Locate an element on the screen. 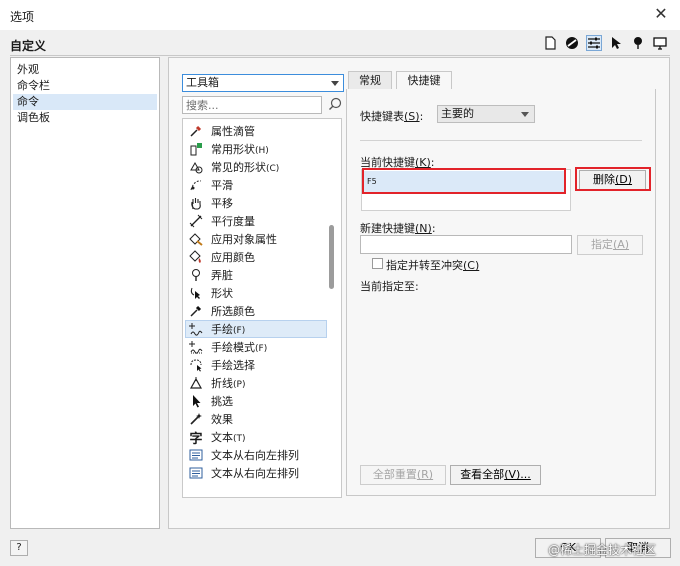 This screenshot has height=566, width=680. sliders-icon is located at coordinates (594, 43).